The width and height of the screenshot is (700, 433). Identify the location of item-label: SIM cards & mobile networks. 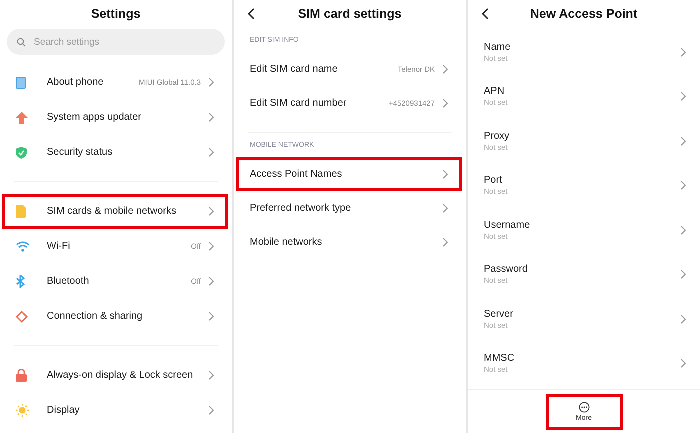
(112, 211).